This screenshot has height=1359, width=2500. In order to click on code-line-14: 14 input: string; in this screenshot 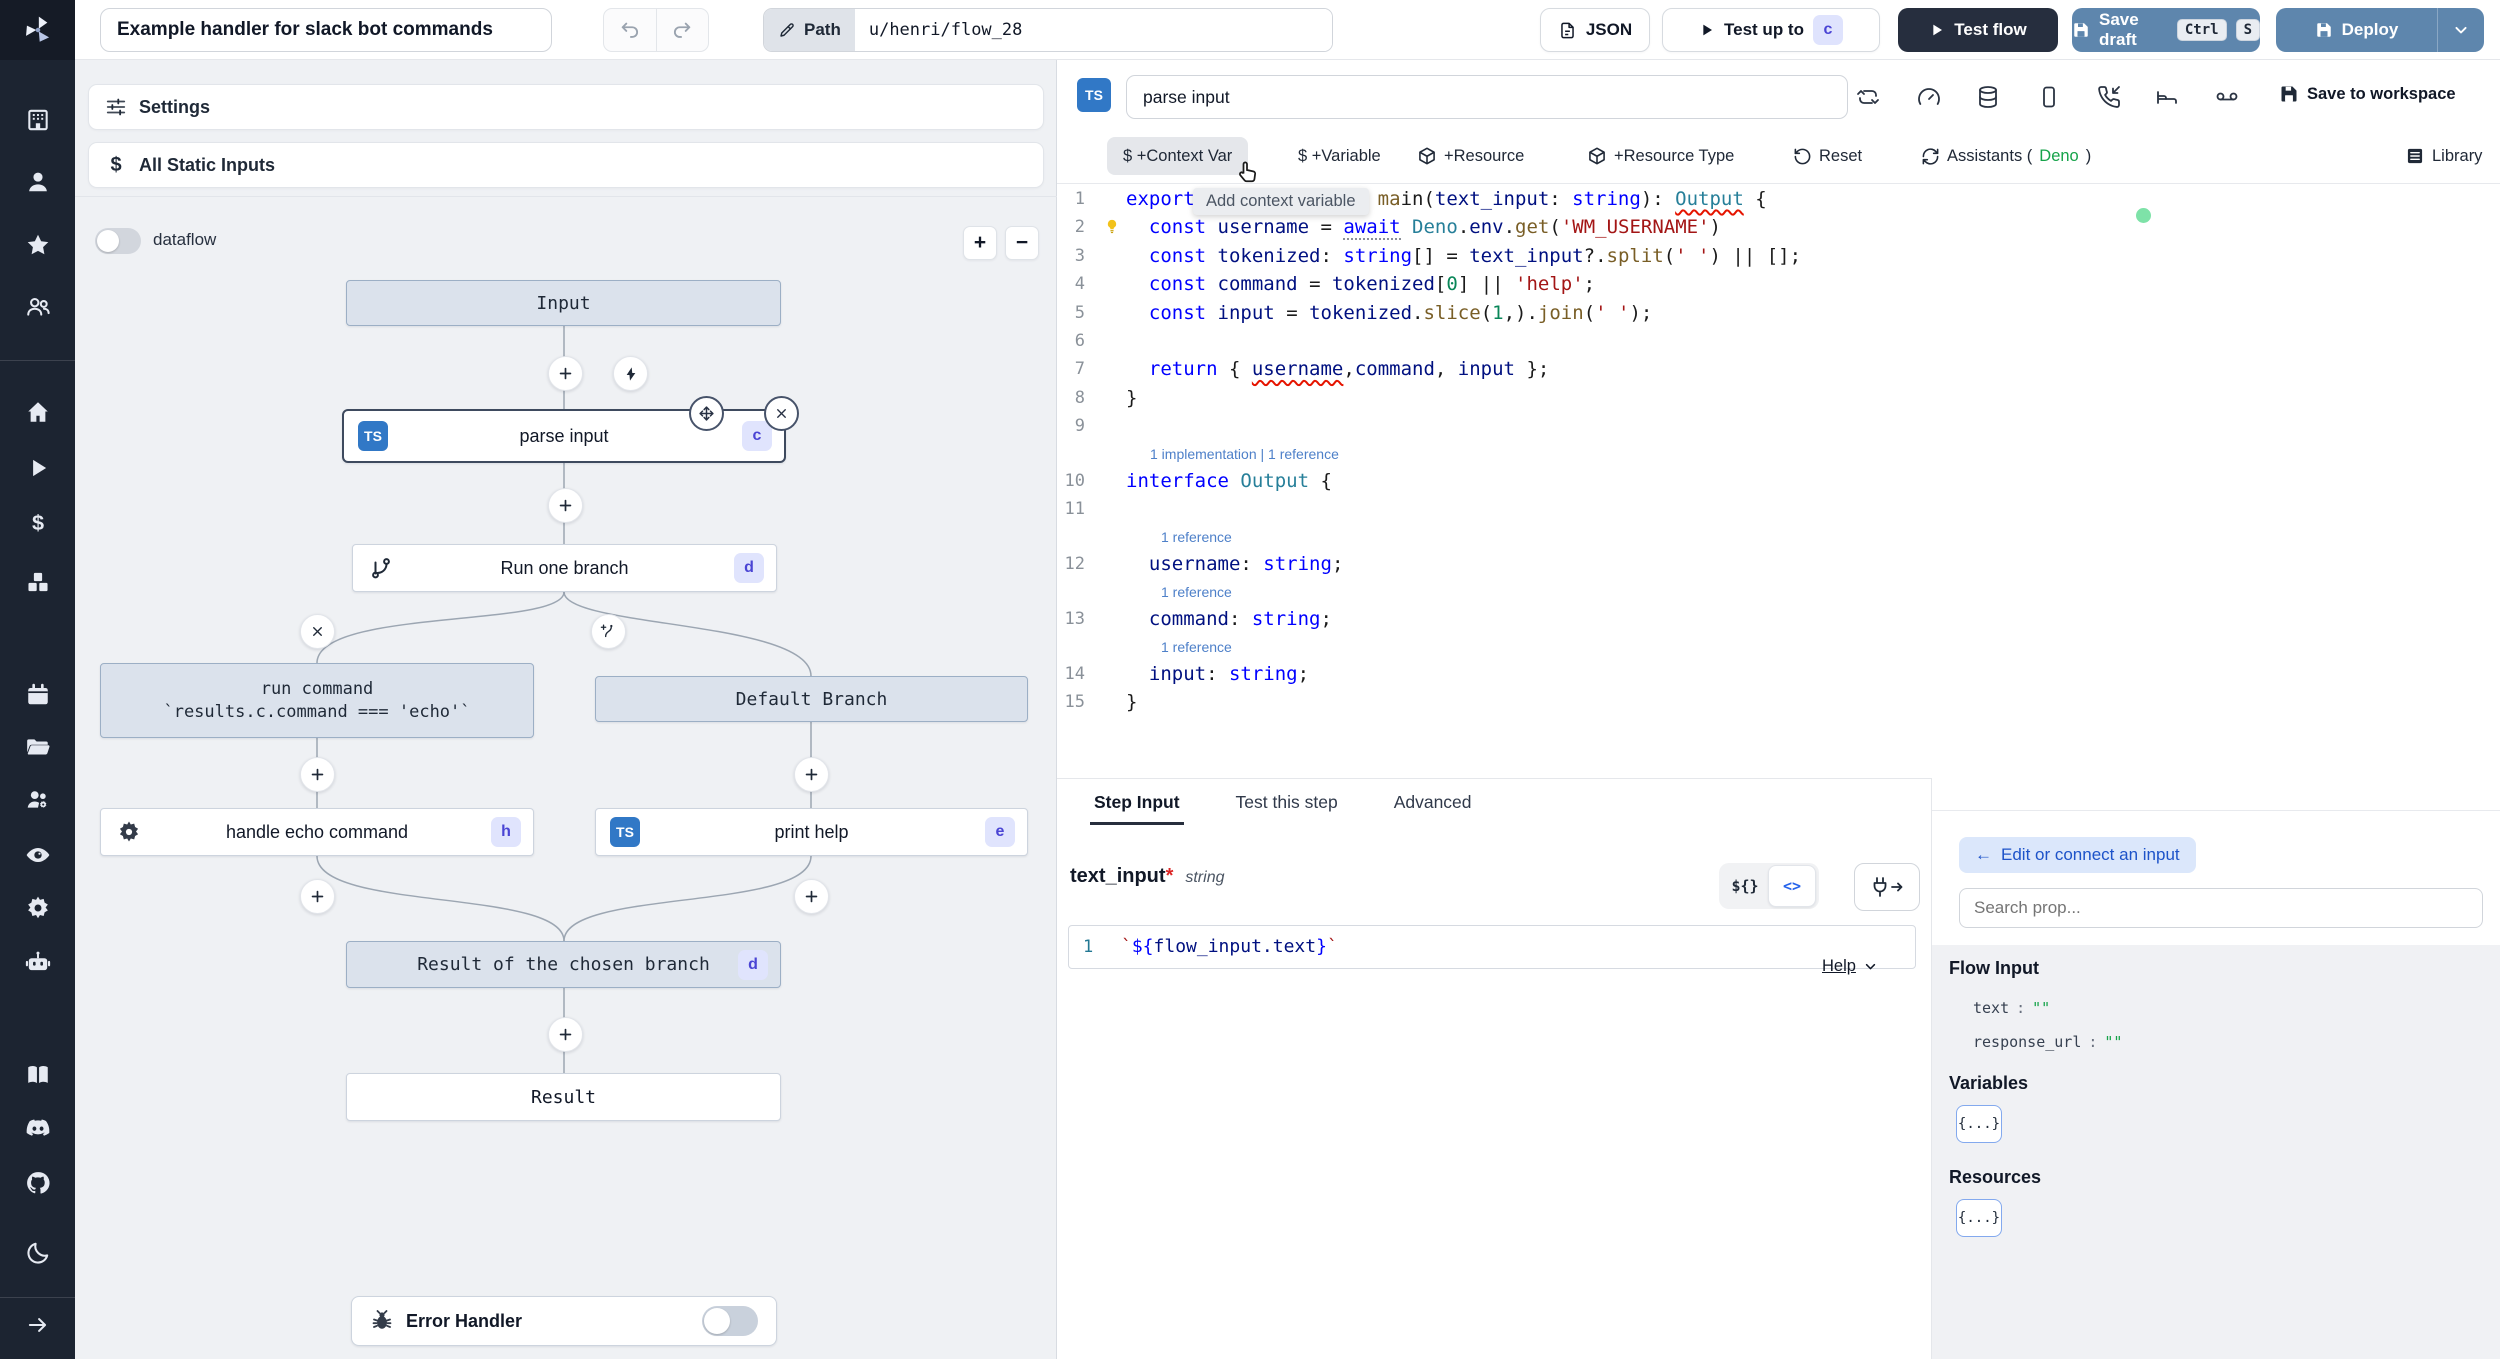, I will do `click(1778, 674)`.